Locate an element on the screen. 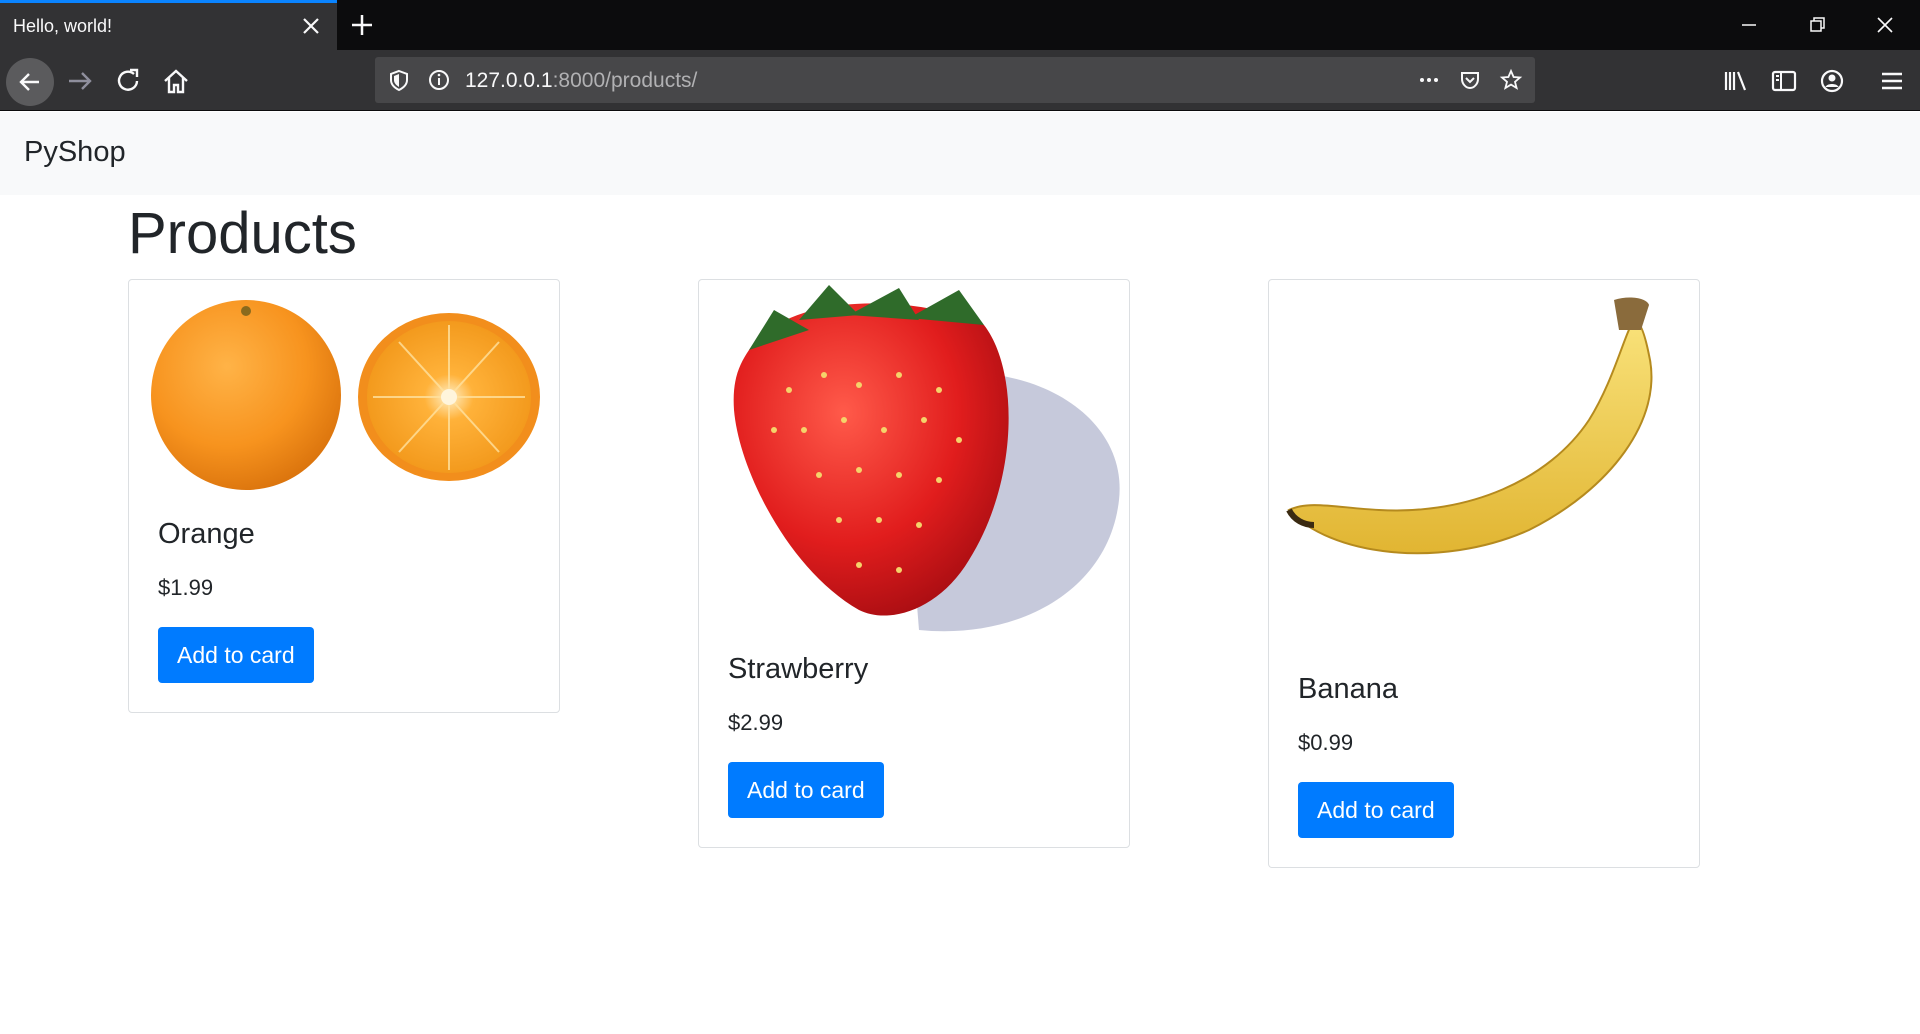 This screenshot has height=1034, width=1920. back-arrow-icon is located at coordinates (29, 82).